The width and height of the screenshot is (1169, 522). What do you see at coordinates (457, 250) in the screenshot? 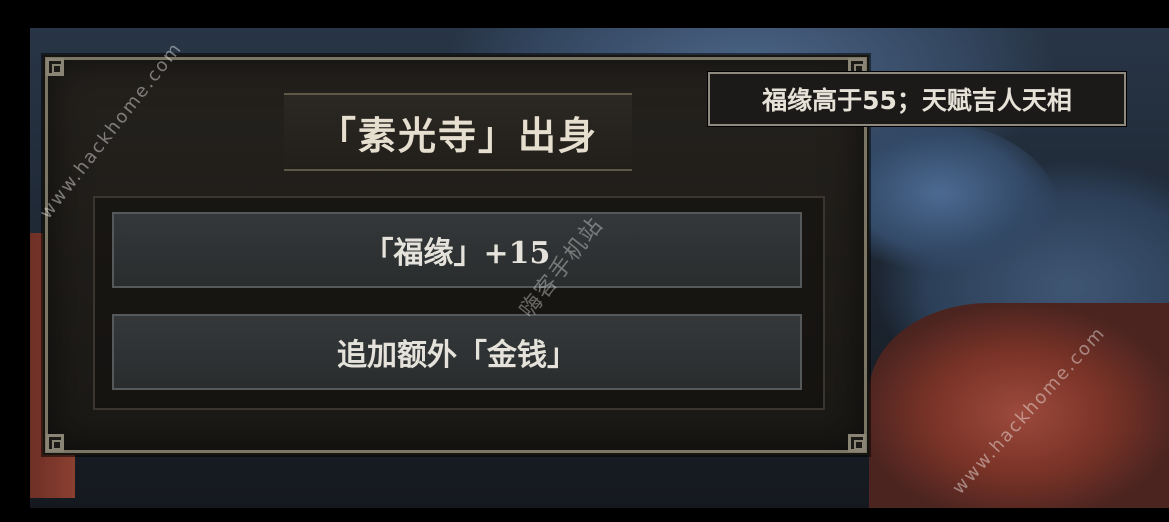
I see `option-button-fortune: 「福缘」+15` at bounding box center [457, 250].